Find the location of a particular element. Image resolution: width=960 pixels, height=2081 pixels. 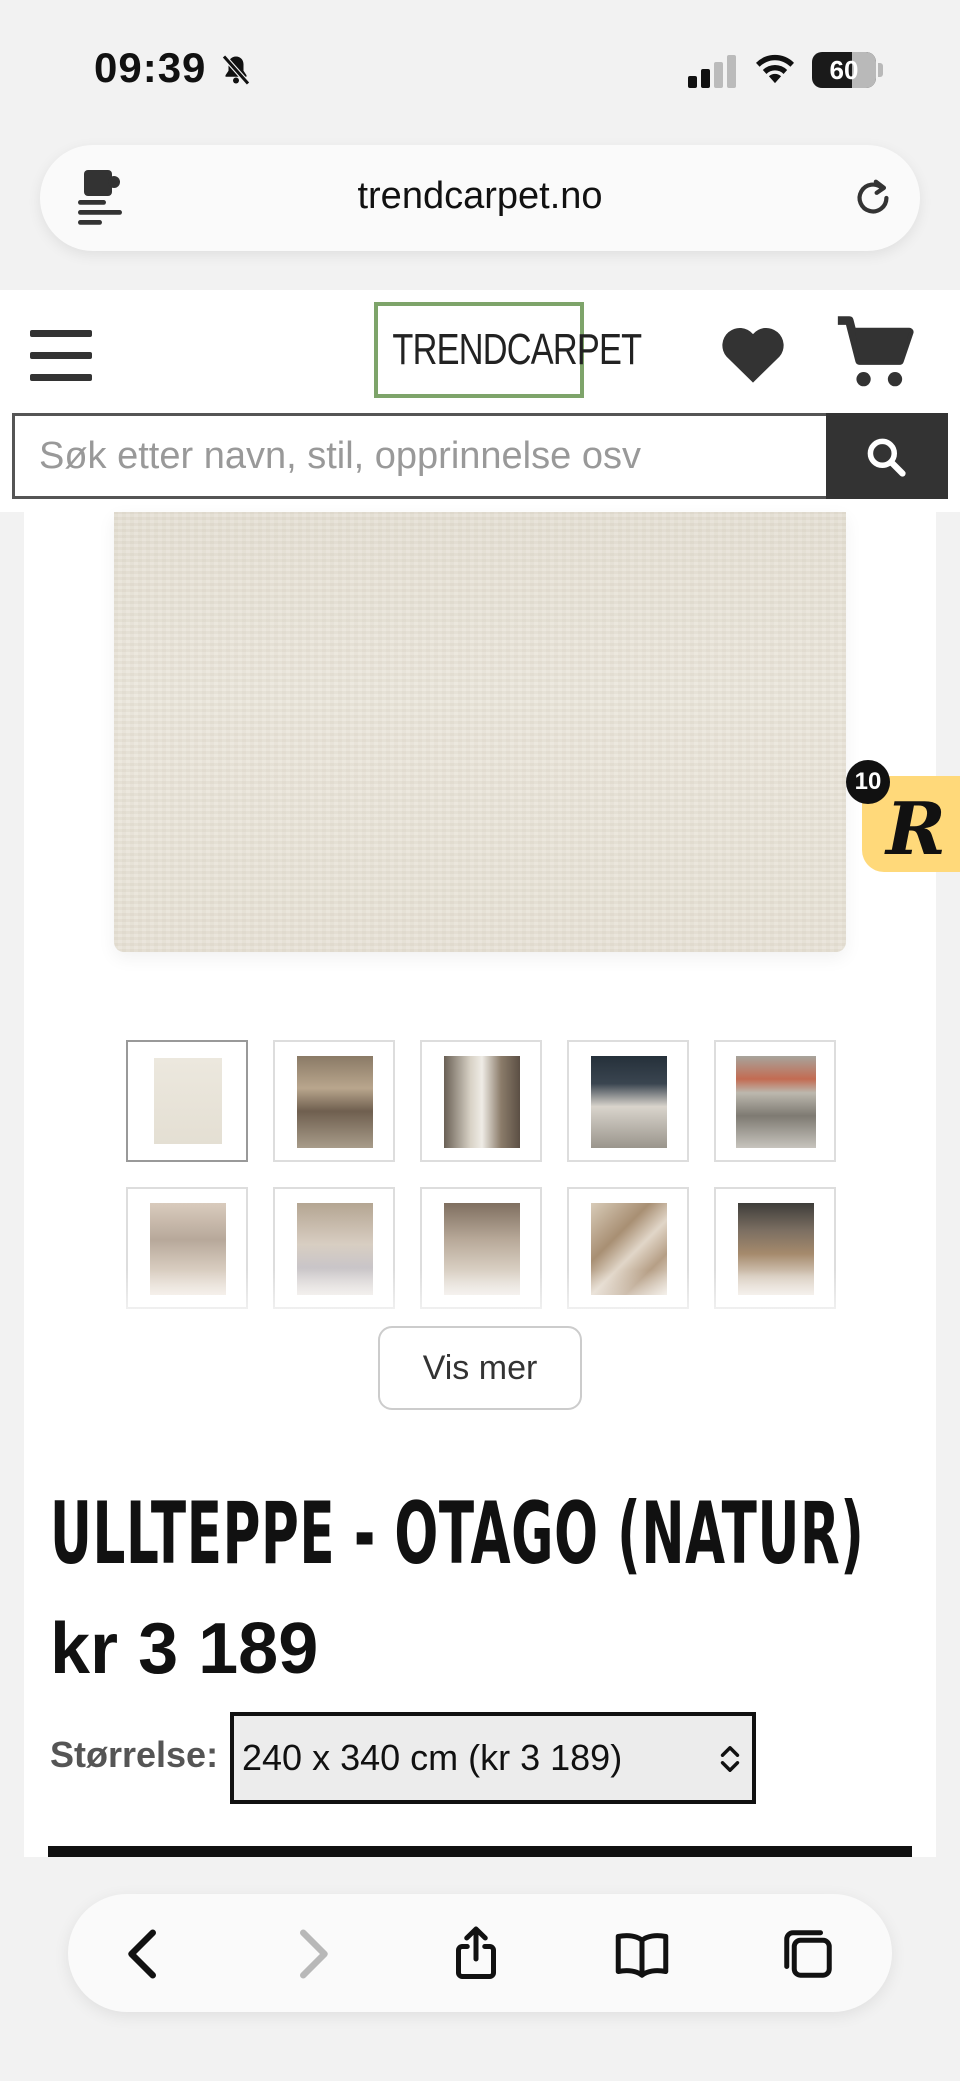

rewards-badge-letter: R is located at coordinates (916, 828).